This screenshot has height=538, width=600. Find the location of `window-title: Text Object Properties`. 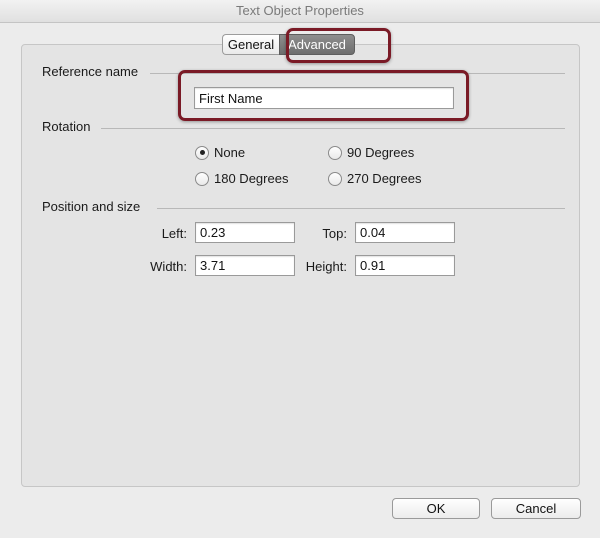

window-title: Text Object Properties is located at coordinates (300, 11).